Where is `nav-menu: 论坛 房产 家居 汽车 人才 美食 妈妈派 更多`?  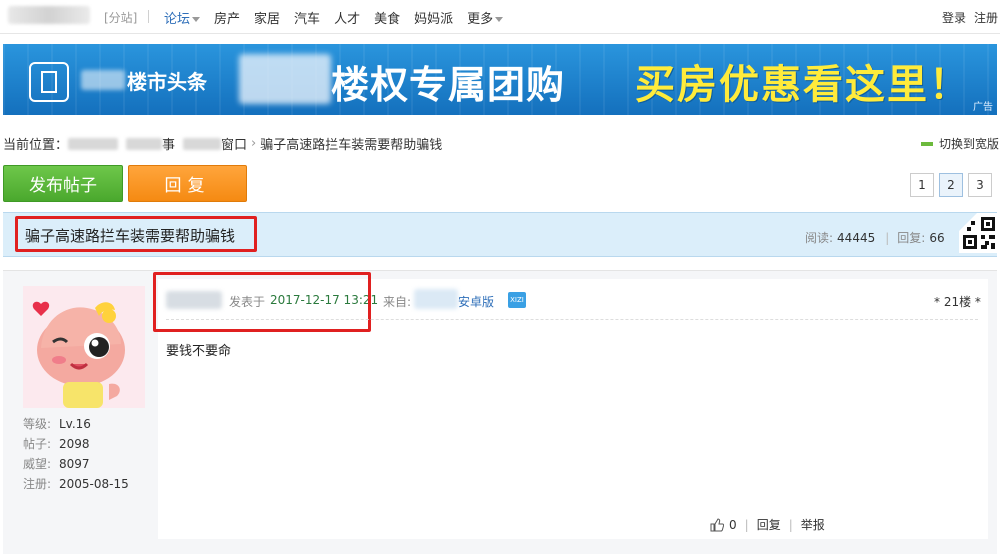
nav-menu: 论坛 房产 家居 汽车 人才 美食 妈妈派 更多 is located at coordinates (340, 17).